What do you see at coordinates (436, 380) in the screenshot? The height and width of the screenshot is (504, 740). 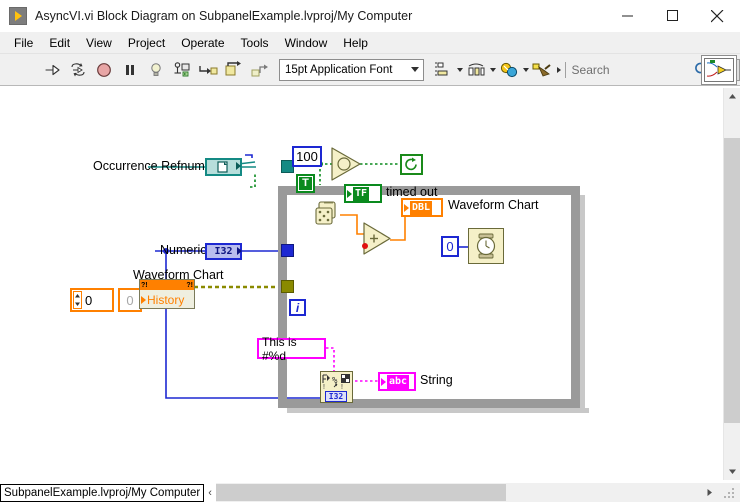 I see `string-indicator-label: String` at bounding box center [436, 380].